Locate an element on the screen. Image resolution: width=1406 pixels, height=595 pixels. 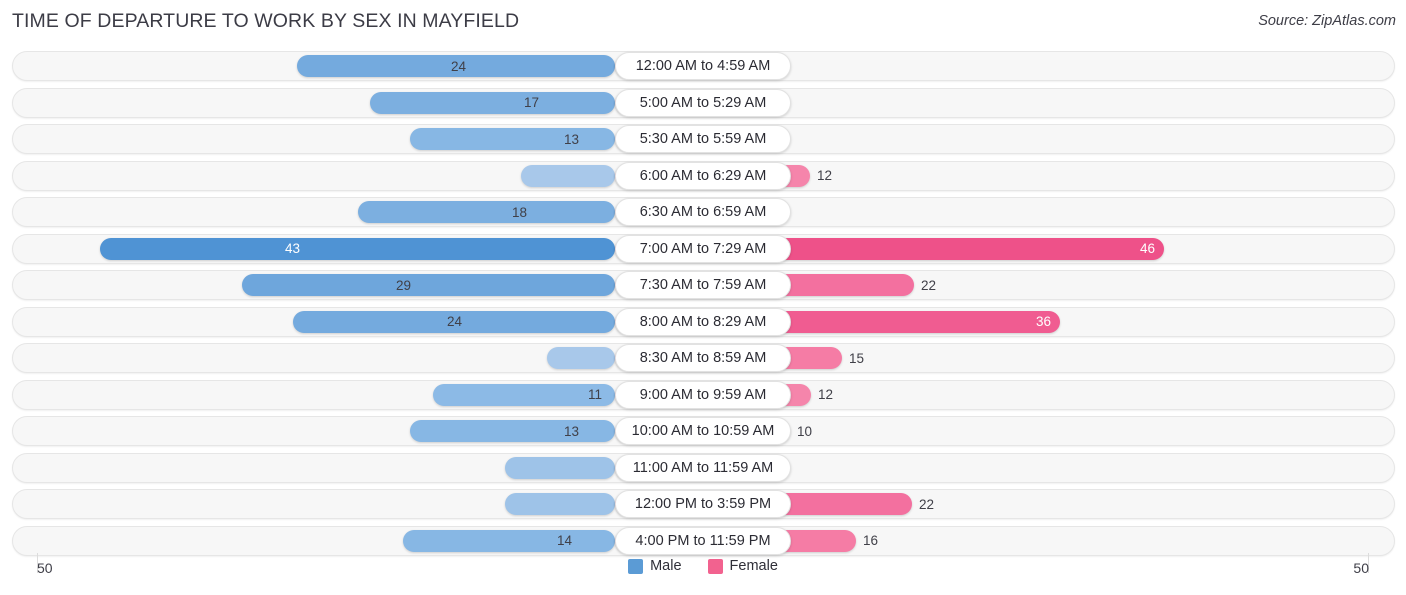
legend-item: Female is located at coordinates (742, 566).